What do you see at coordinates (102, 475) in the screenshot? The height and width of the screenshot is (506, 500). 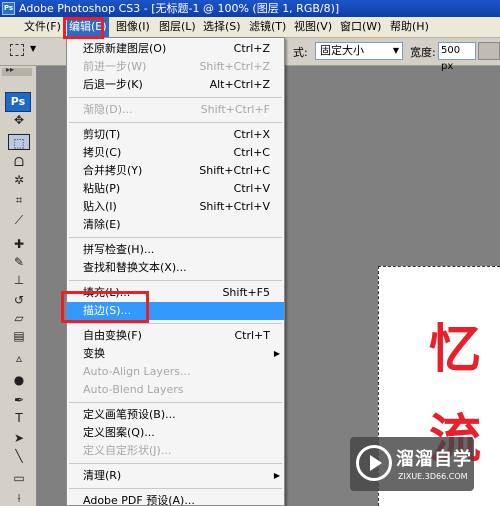 I see `menu-item-label: 清理(R)` at bounding box center [102, 475].